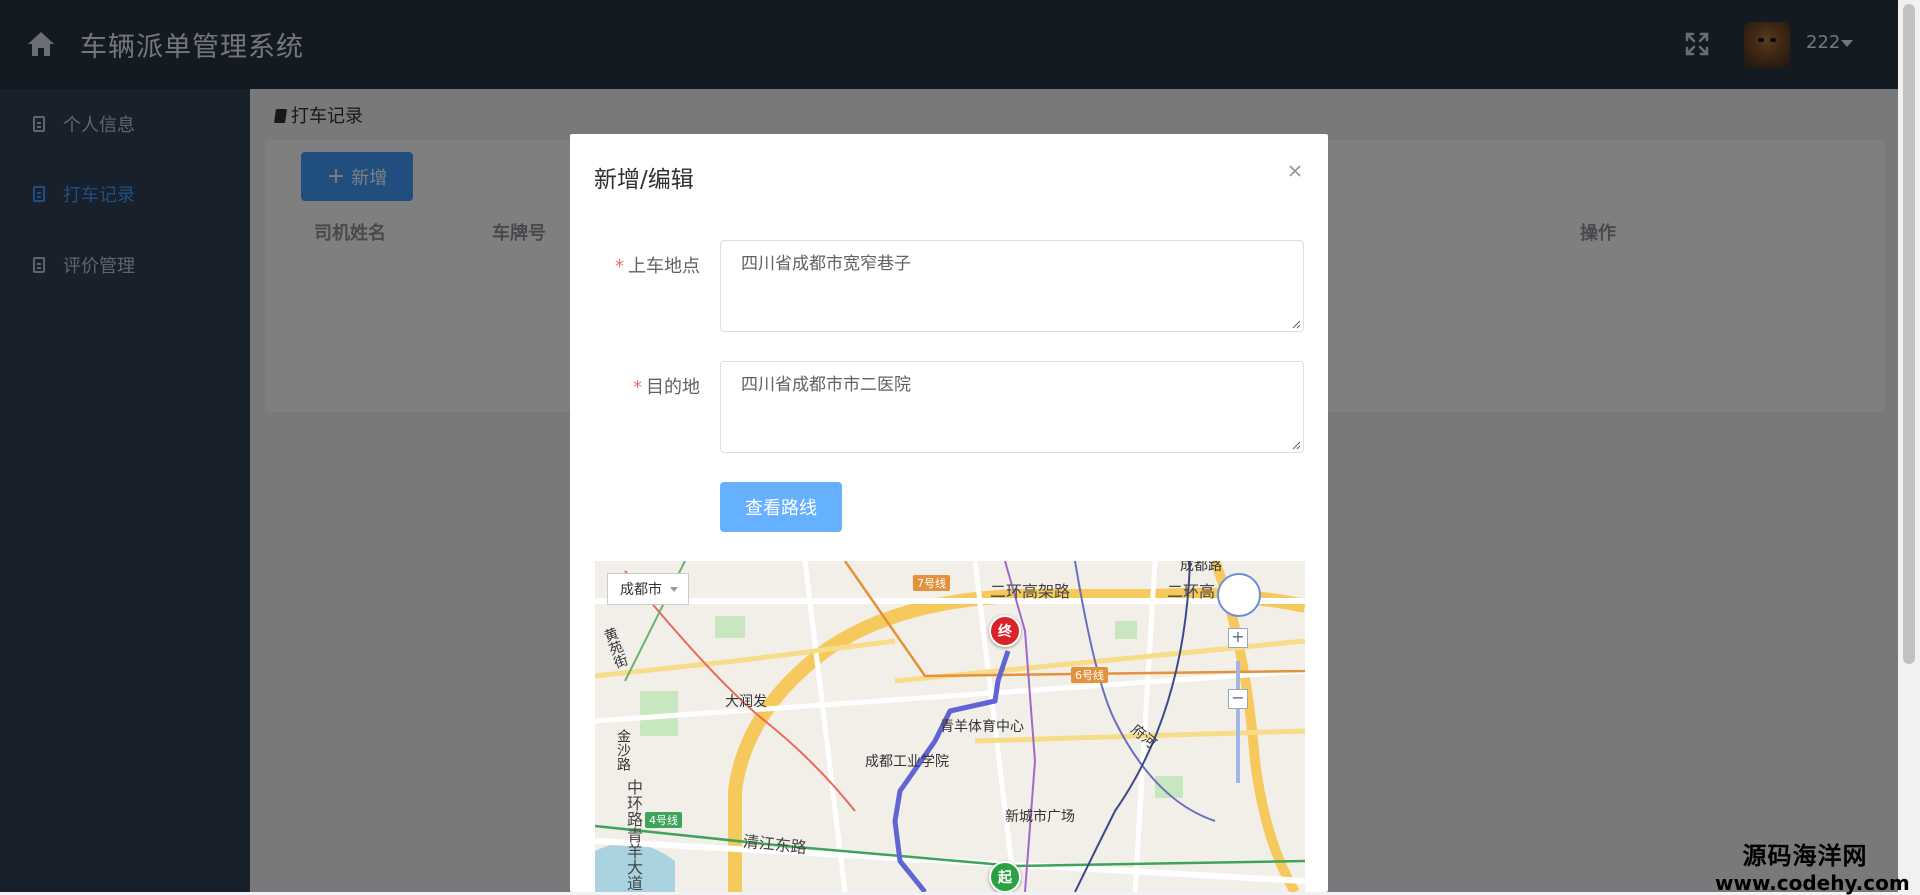 This screenshot has height=895, width=1920. What do you see at coordinates (663, 820) in the screenshot?
I see `metro-badge: 4号线` at bounding box center [663, 820].